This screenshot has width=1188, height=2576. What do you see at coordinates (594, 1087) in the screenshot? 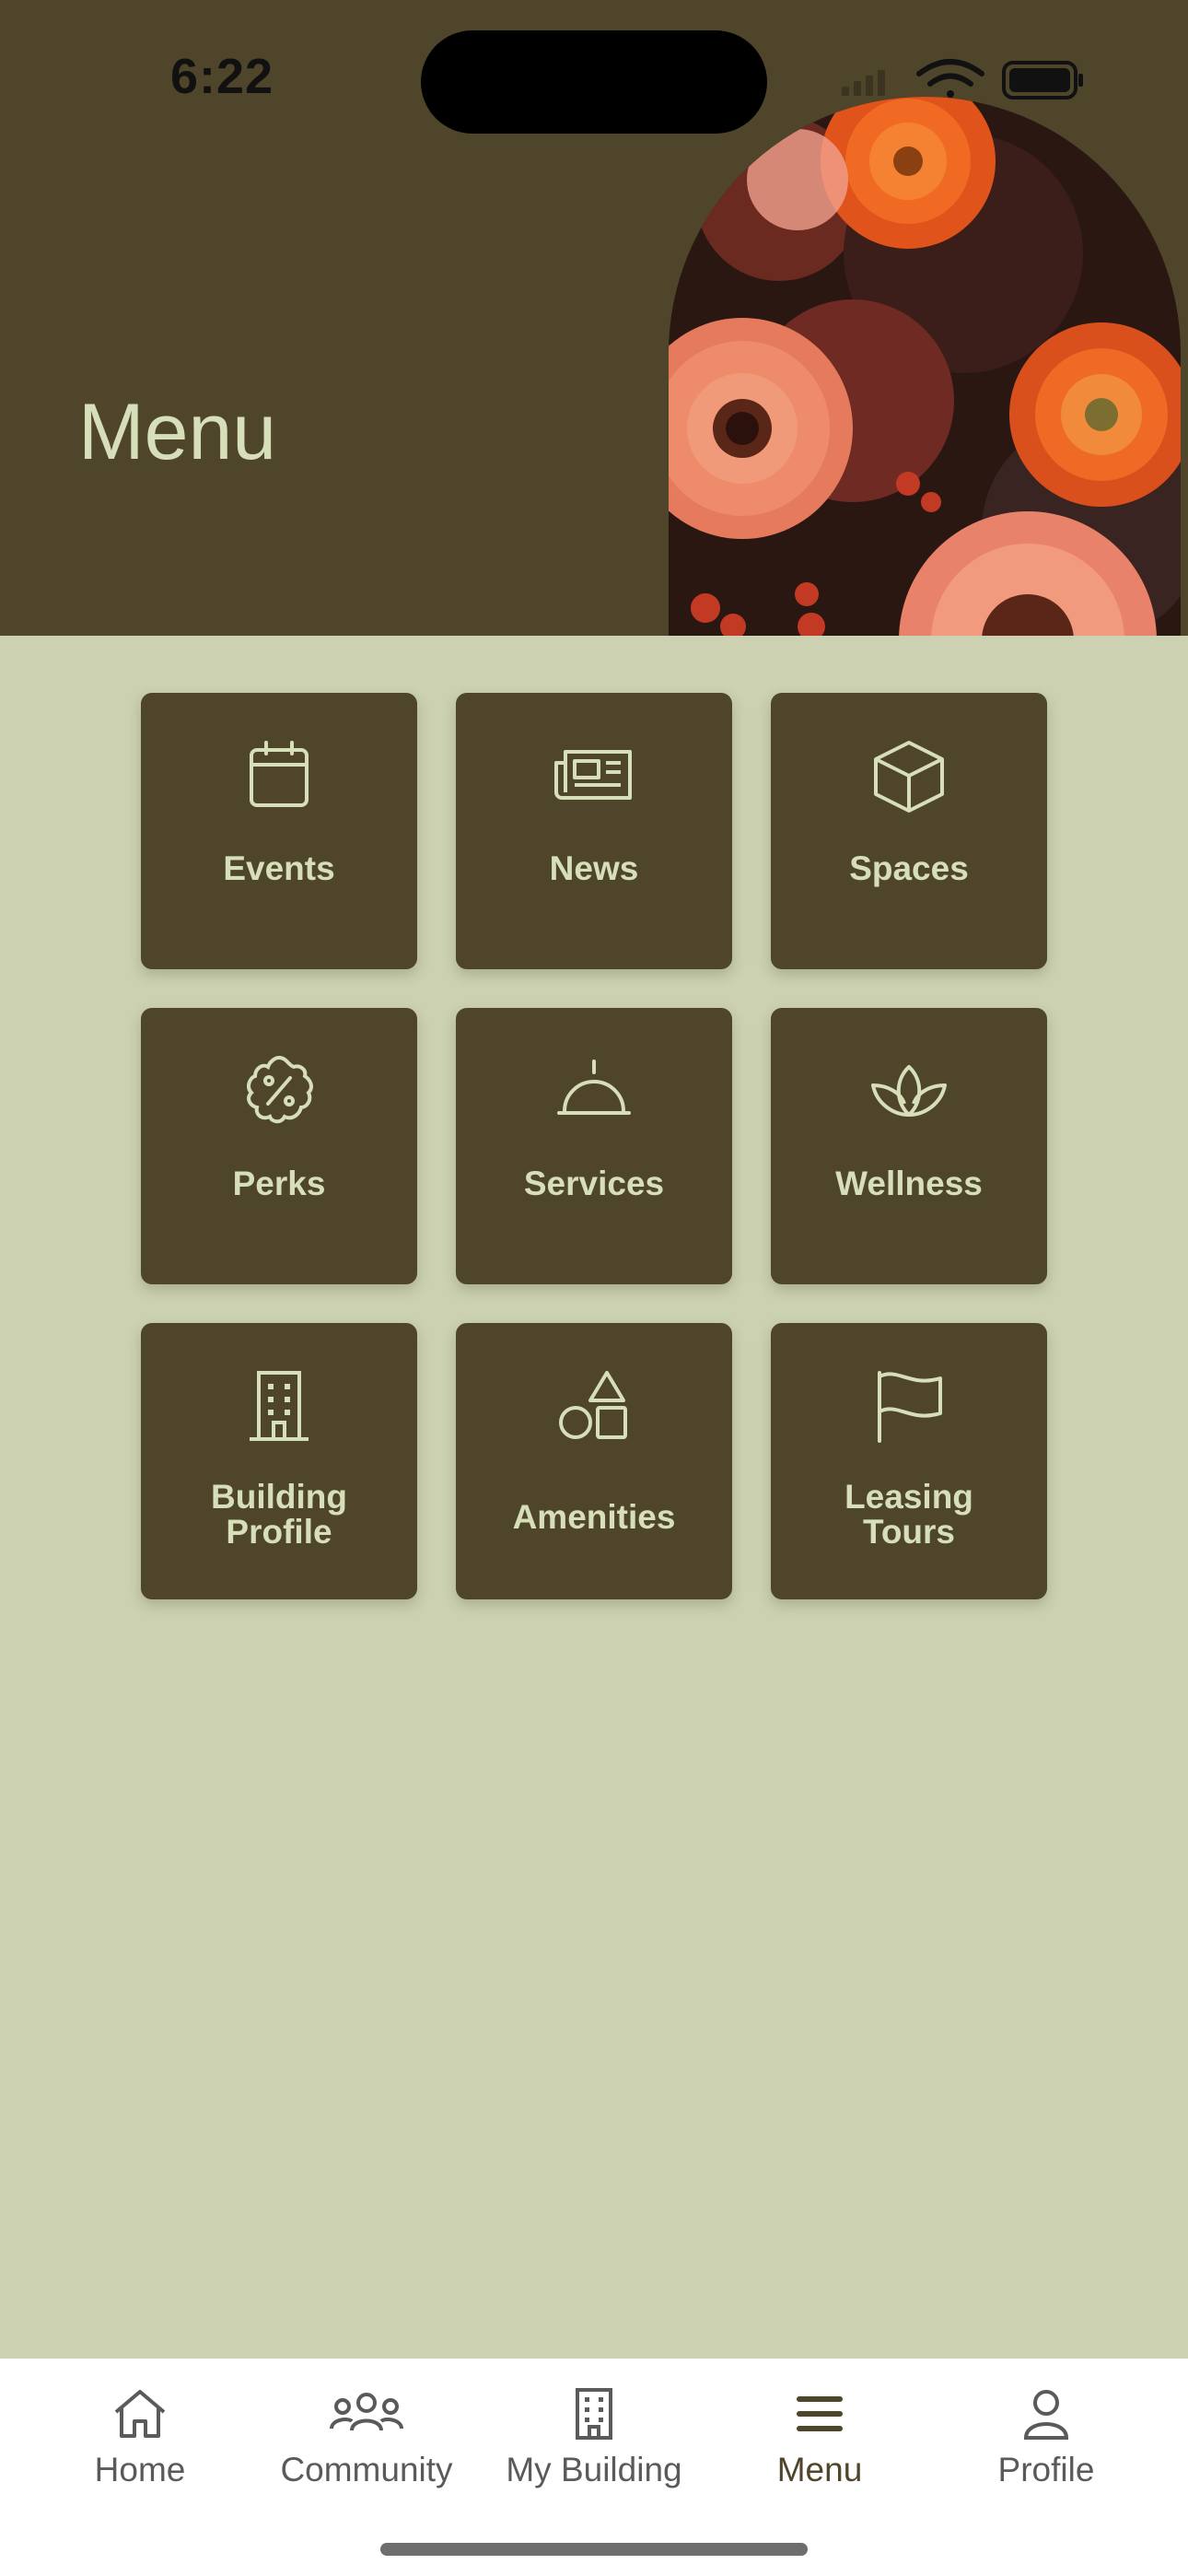
I see `service-bell-icon` at bounding box center [594, 1087].